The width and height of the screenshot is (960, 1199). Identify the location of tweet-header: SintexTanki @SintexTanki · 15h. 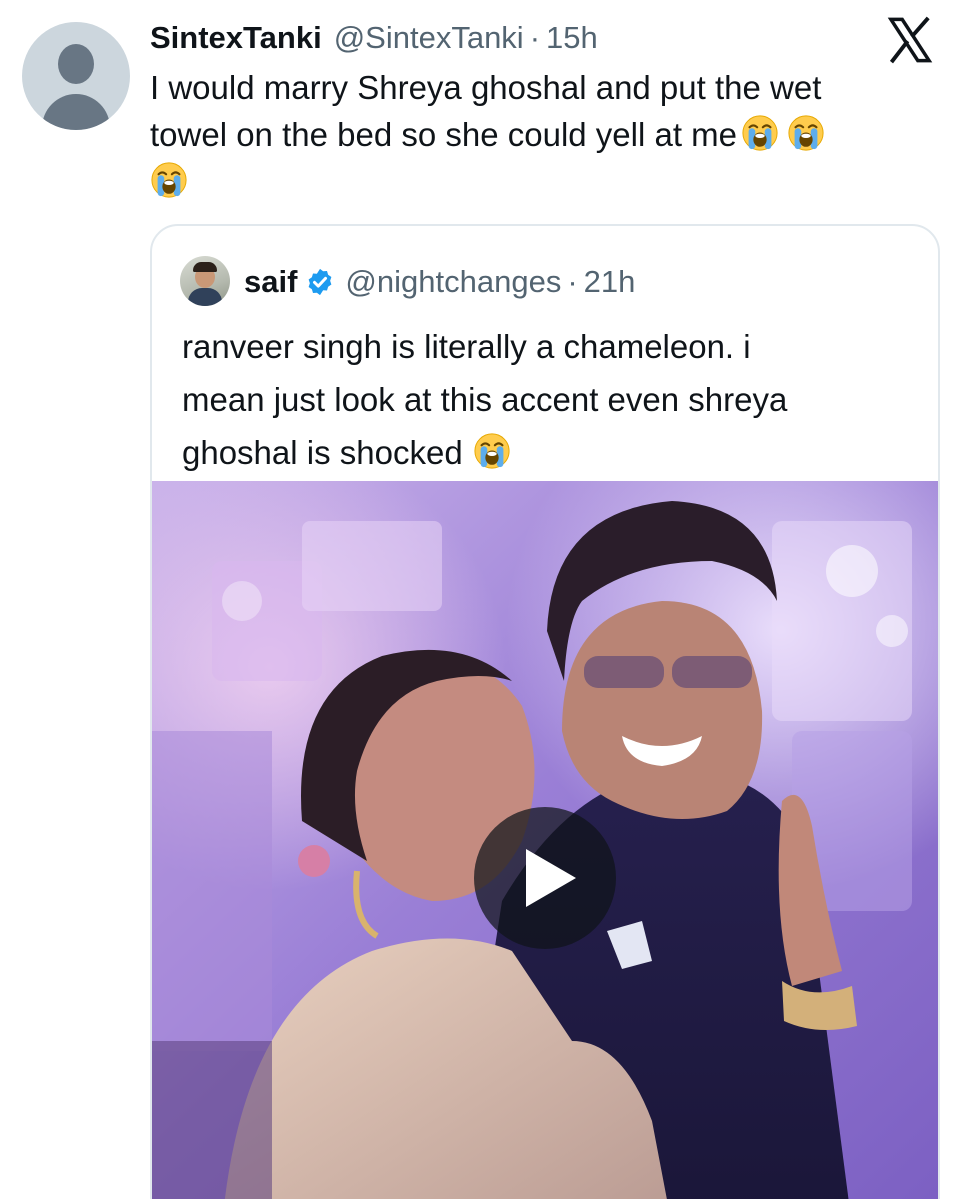
(374, 38).